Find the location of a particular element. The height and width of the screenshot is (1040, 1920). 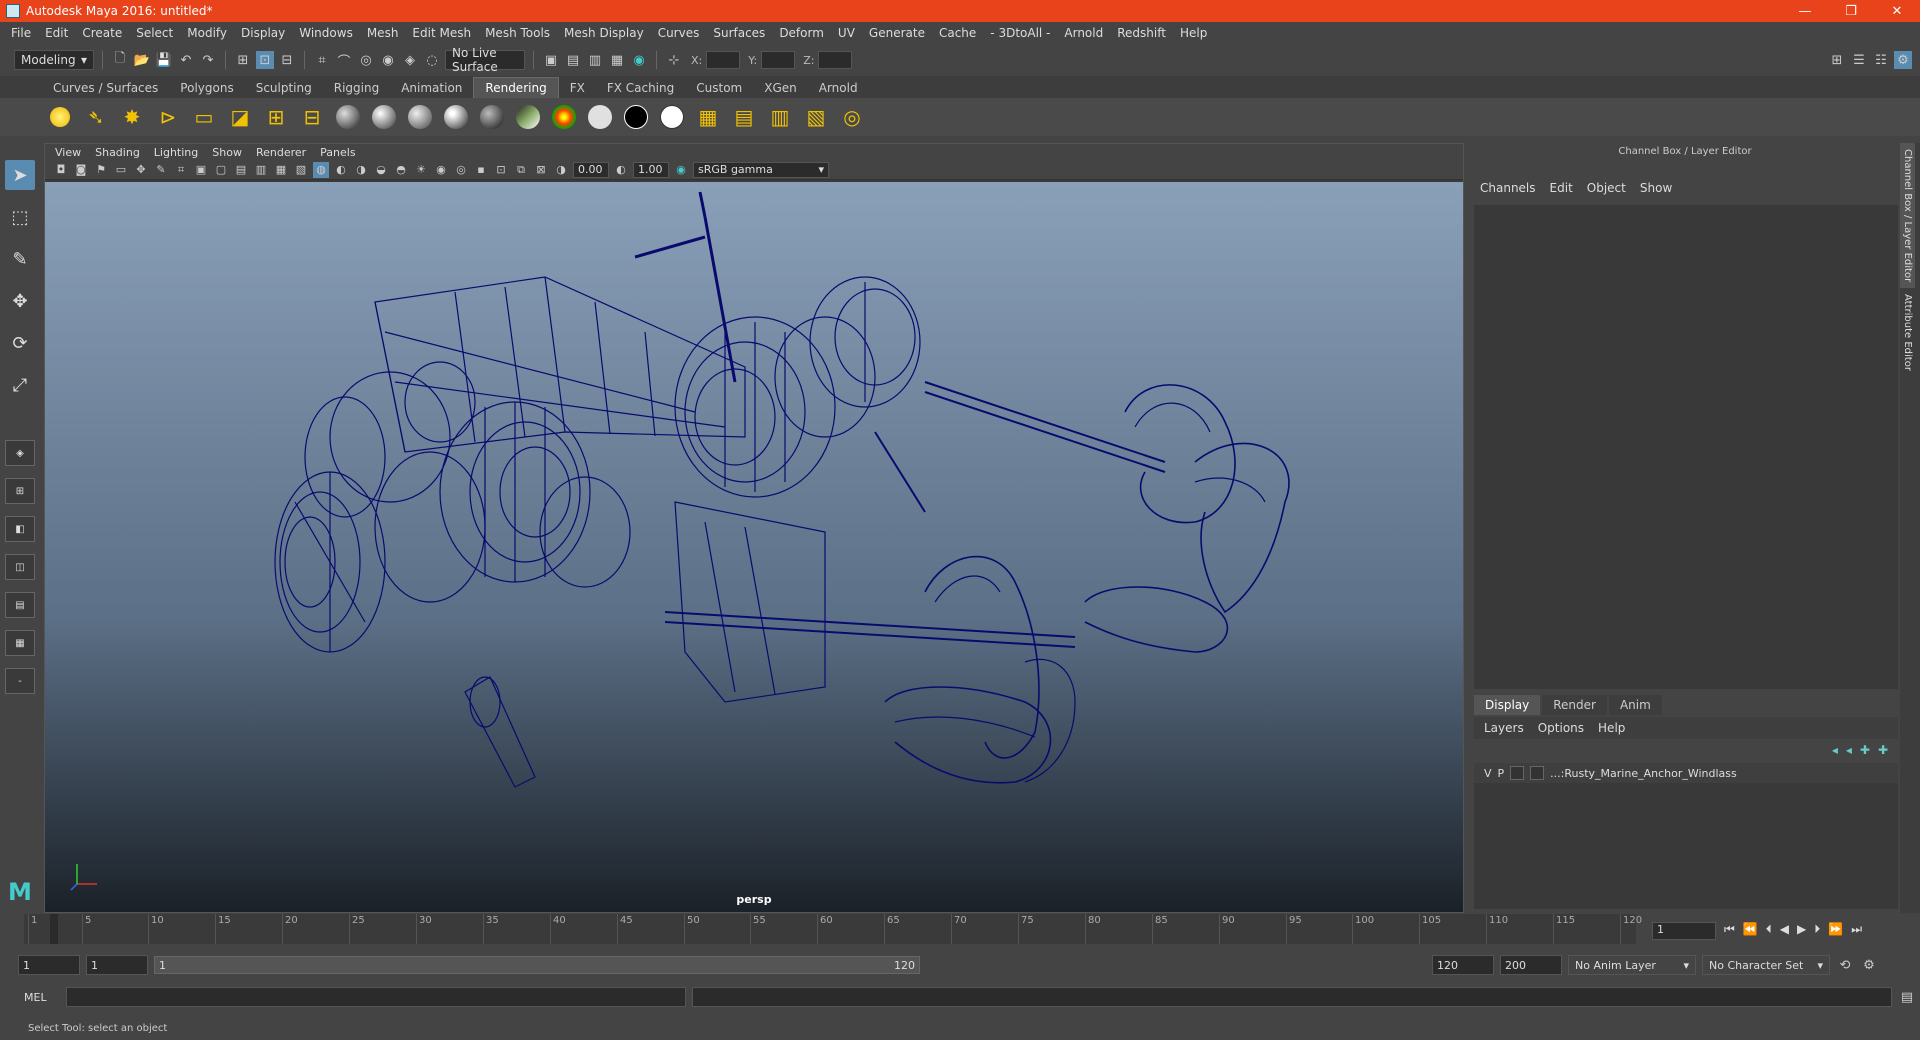

gamma-icon: ◐ is located at coordinates (621, 170).